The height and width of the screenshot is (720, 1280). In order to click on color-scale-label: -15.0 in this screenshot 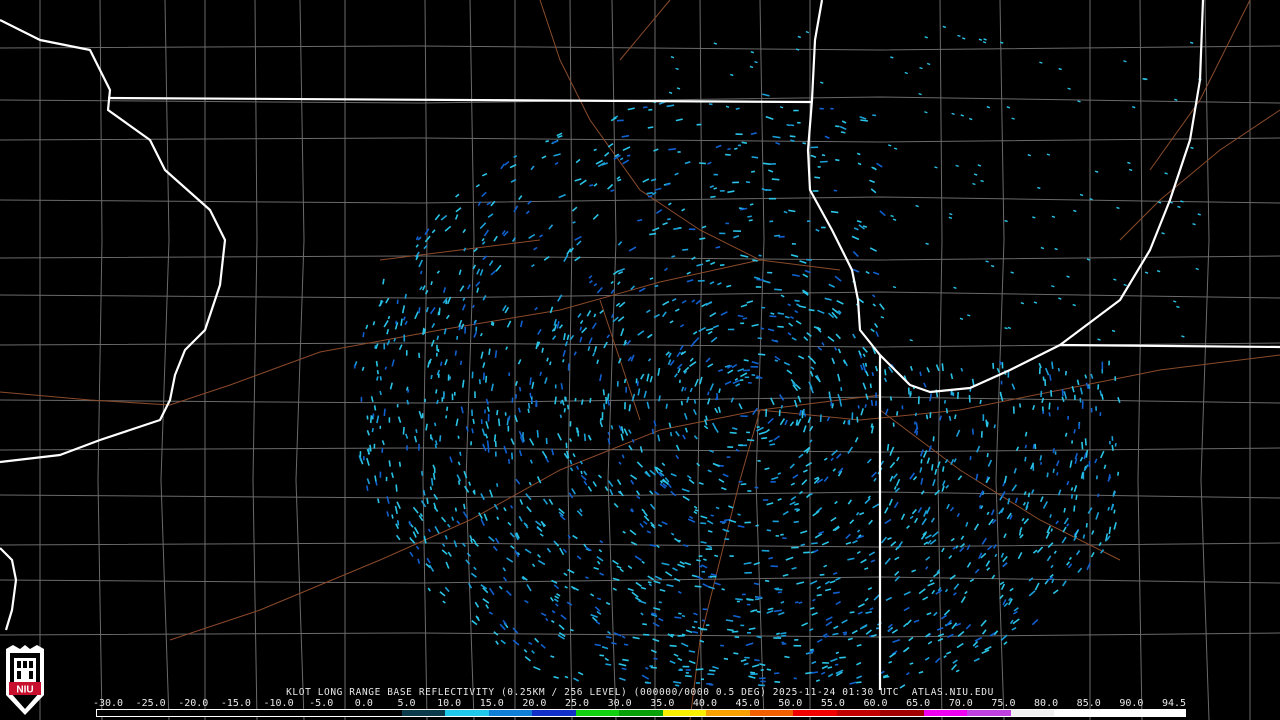, I will do `click(235, 703)`.